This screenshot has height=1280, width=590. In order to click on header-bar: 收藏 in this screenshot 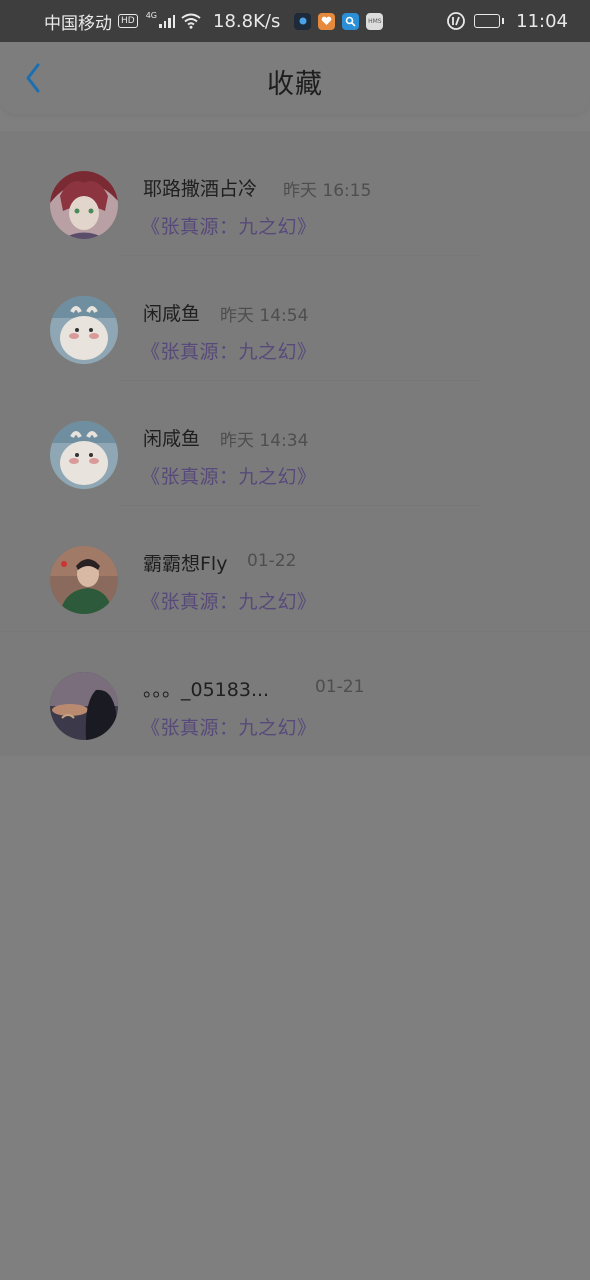, I will do `click(295, 78)`.